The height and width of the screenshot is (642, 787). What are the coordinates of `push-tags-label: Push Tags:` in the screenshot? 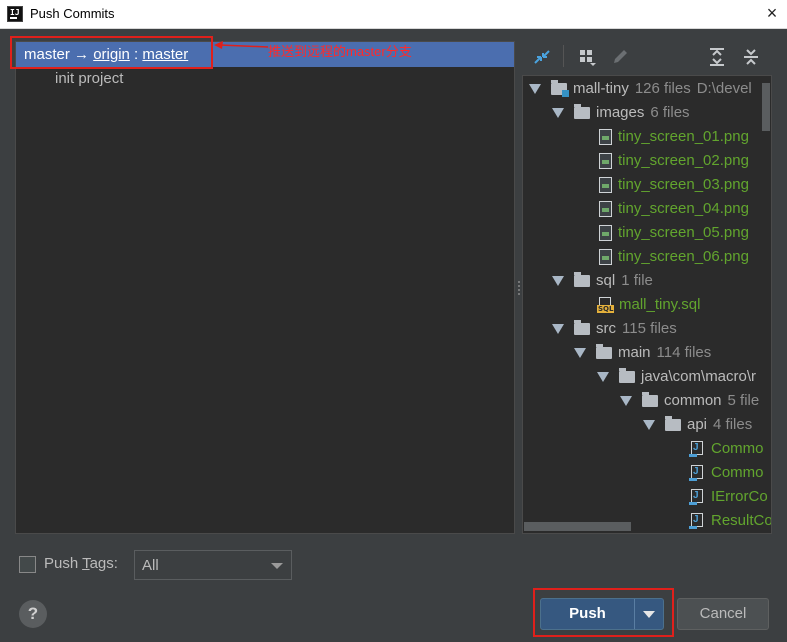 It's located at (81, 563).